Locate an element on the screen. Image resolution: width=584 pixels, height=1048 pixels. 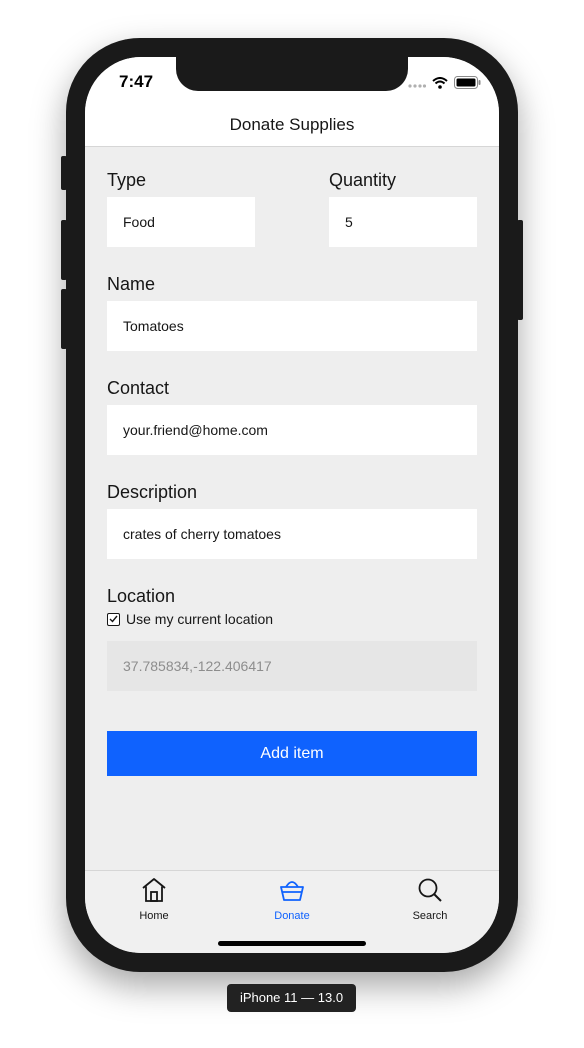
name-label: Name is located at coordinates (131, 284).